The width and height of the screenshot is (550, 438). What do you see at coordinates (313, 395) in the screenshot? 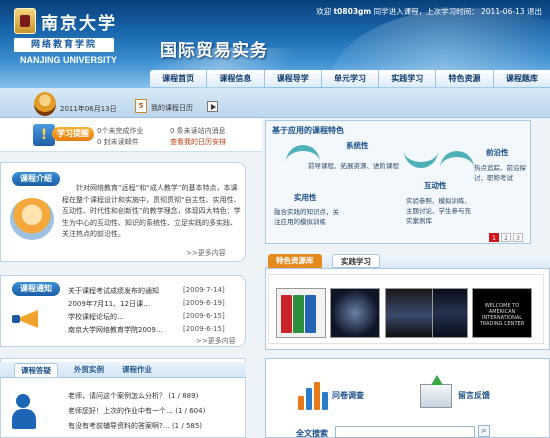
I see `bar-chart-icon` at bounding box center [313, 395].